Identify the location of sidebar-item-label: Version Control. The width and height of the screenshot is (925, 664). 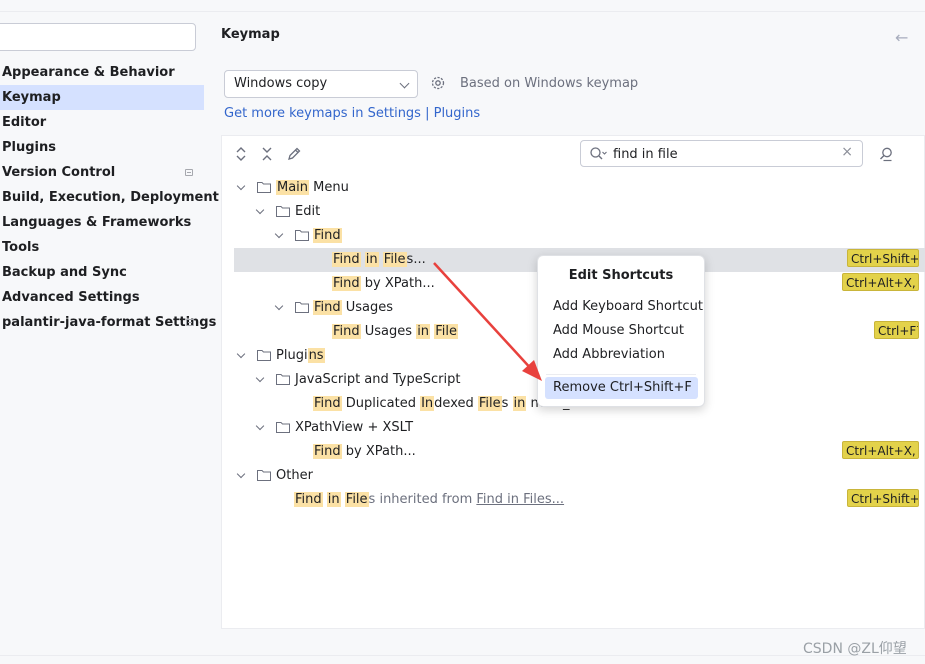
(59, 172).